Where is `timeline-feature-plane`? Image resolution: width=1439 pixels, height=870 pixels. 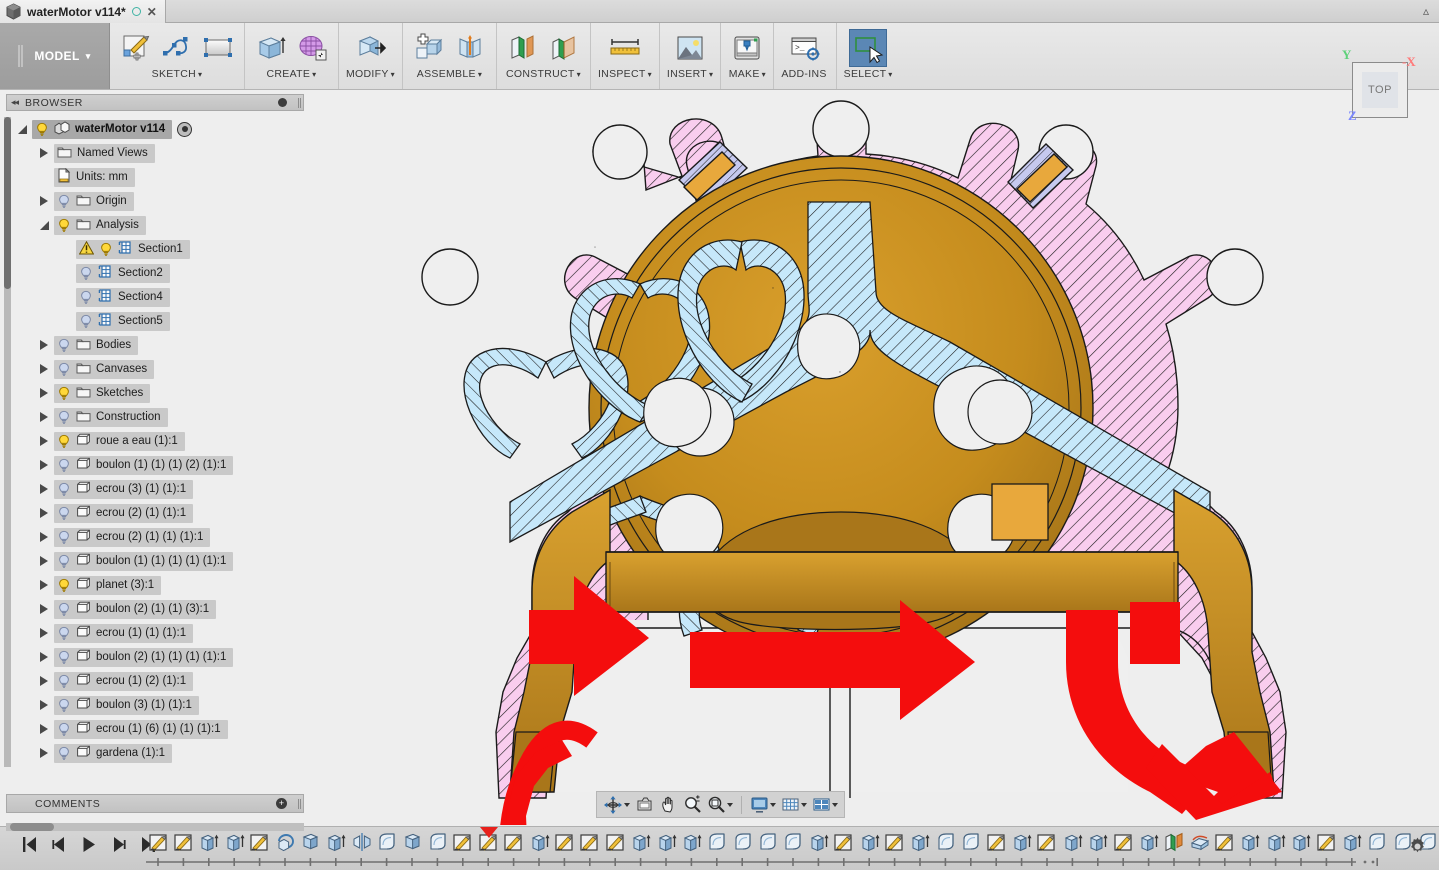
timeline-feature-plane is located at coordinates (1174, 844).